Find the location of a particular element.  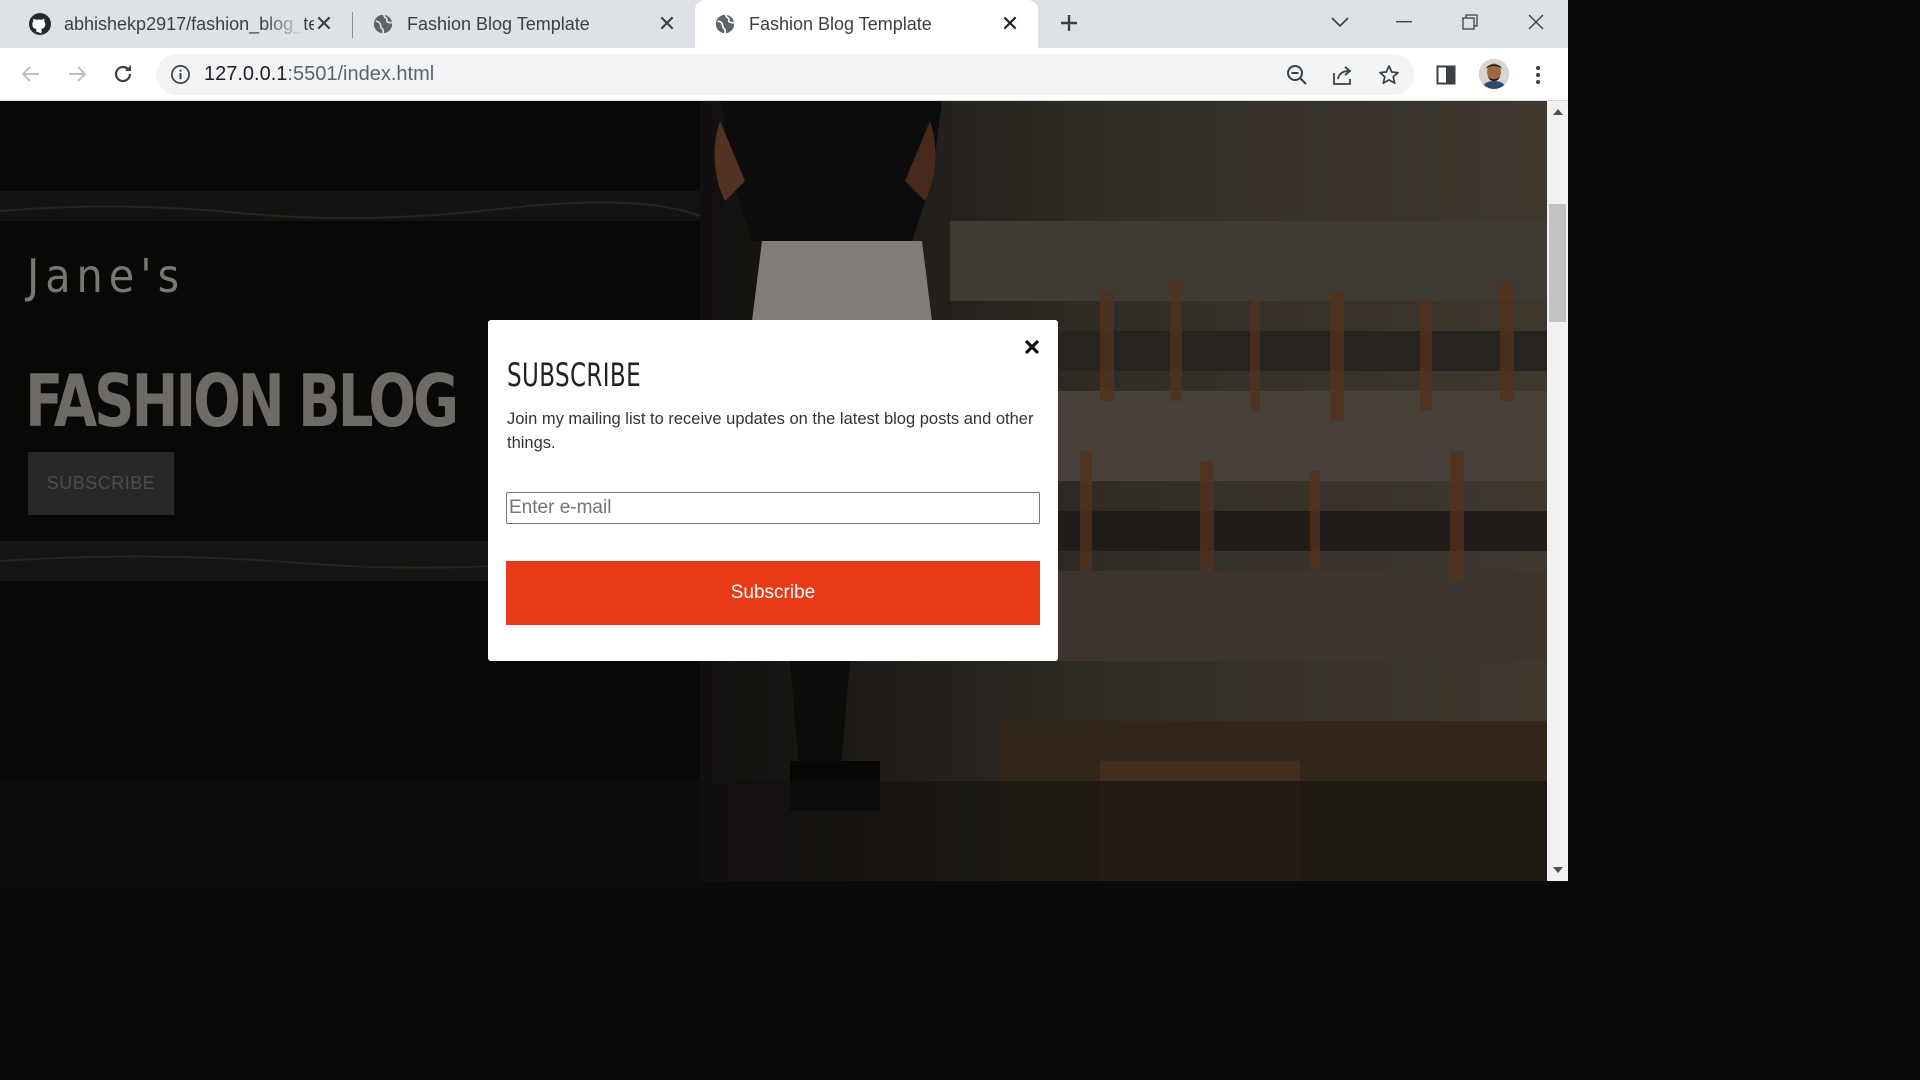

arrow-left-icon is located at coordinates (30, 74).